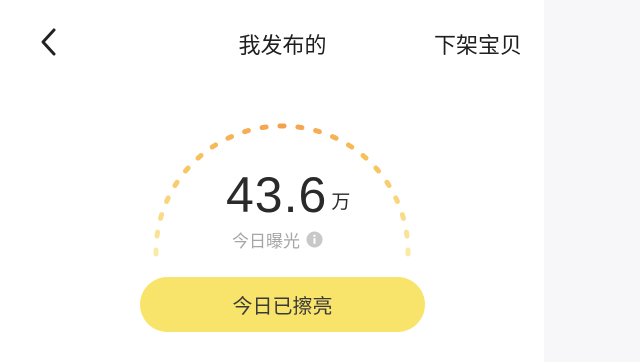  What do you see at coordinates (341, 202) in the screenshot?
I see `exposure-unit: 万` at bounding box center [341, 202].